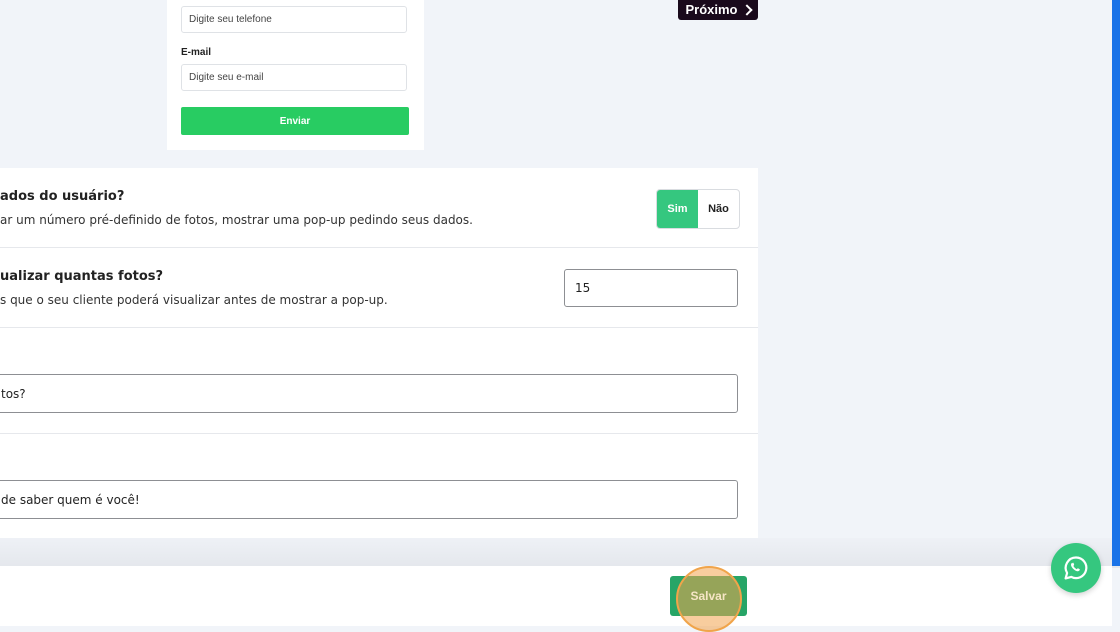 The height and width of the screenshot is (632, 1120). What do you see at coordinates (556, 596) in the screenshot?
I see `footer-bar` at bounding box center [556, 596].